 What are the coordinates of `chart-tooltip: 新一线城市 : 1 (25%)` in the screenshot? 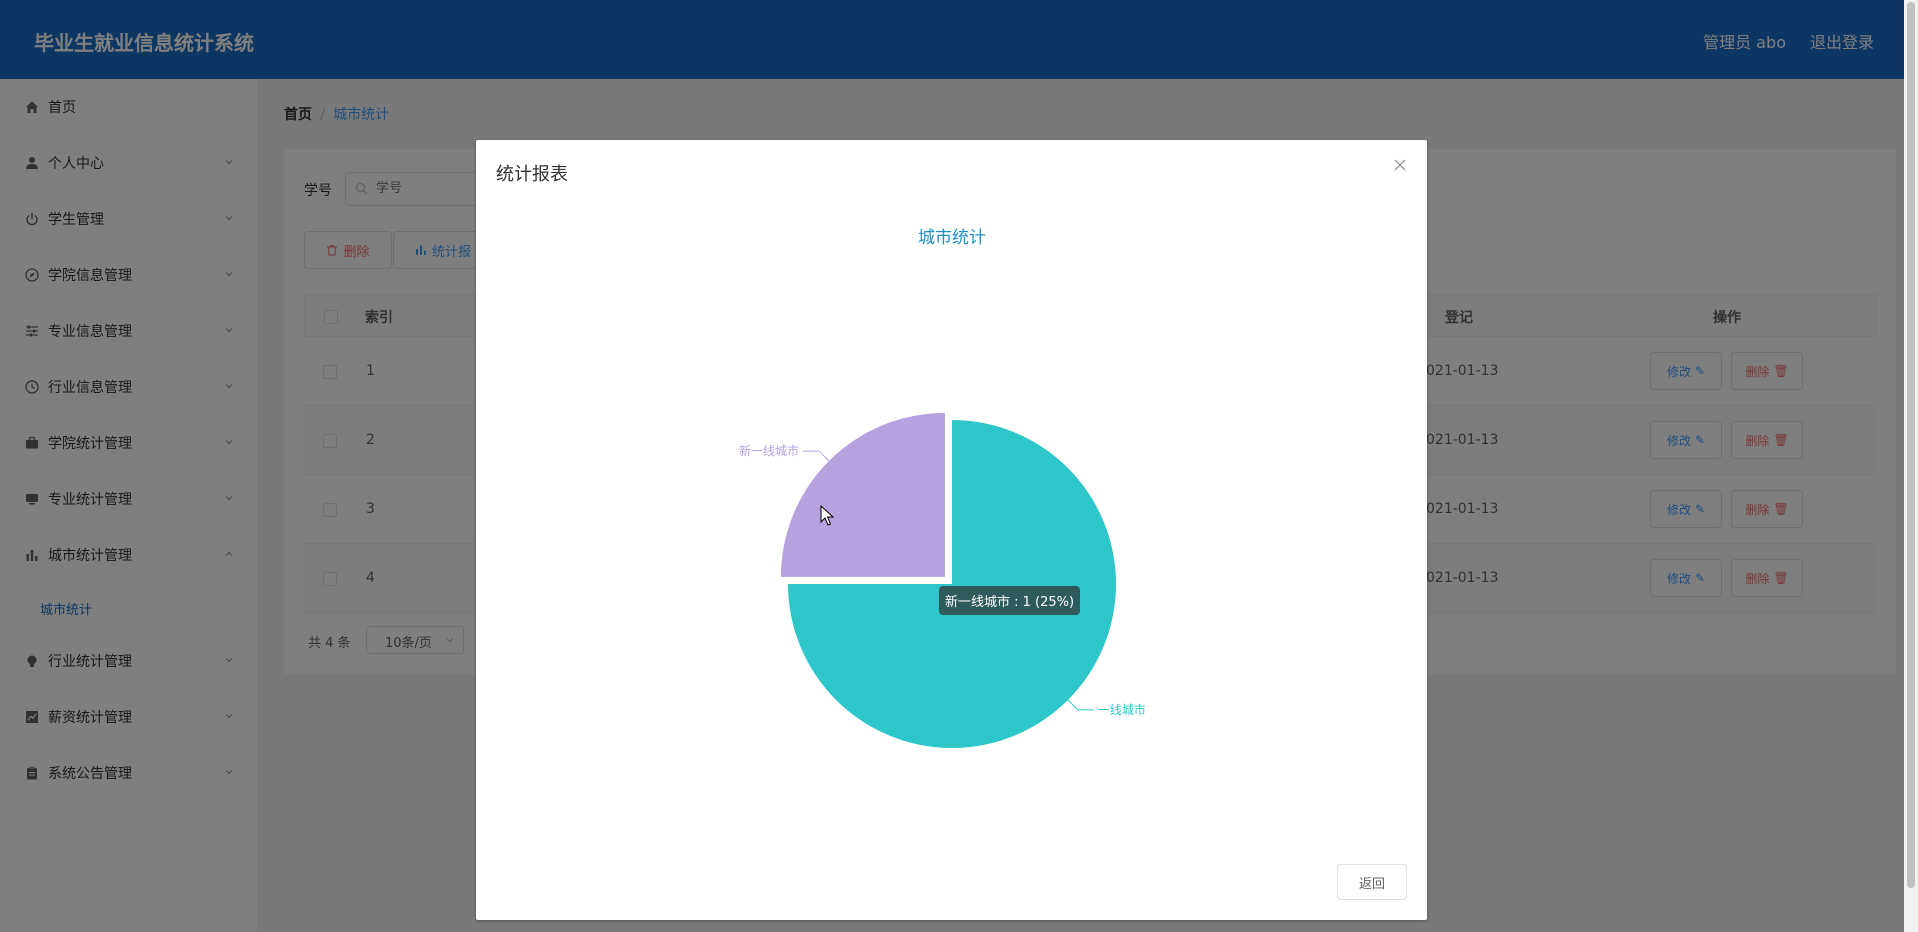 It's located at (1010, 600).